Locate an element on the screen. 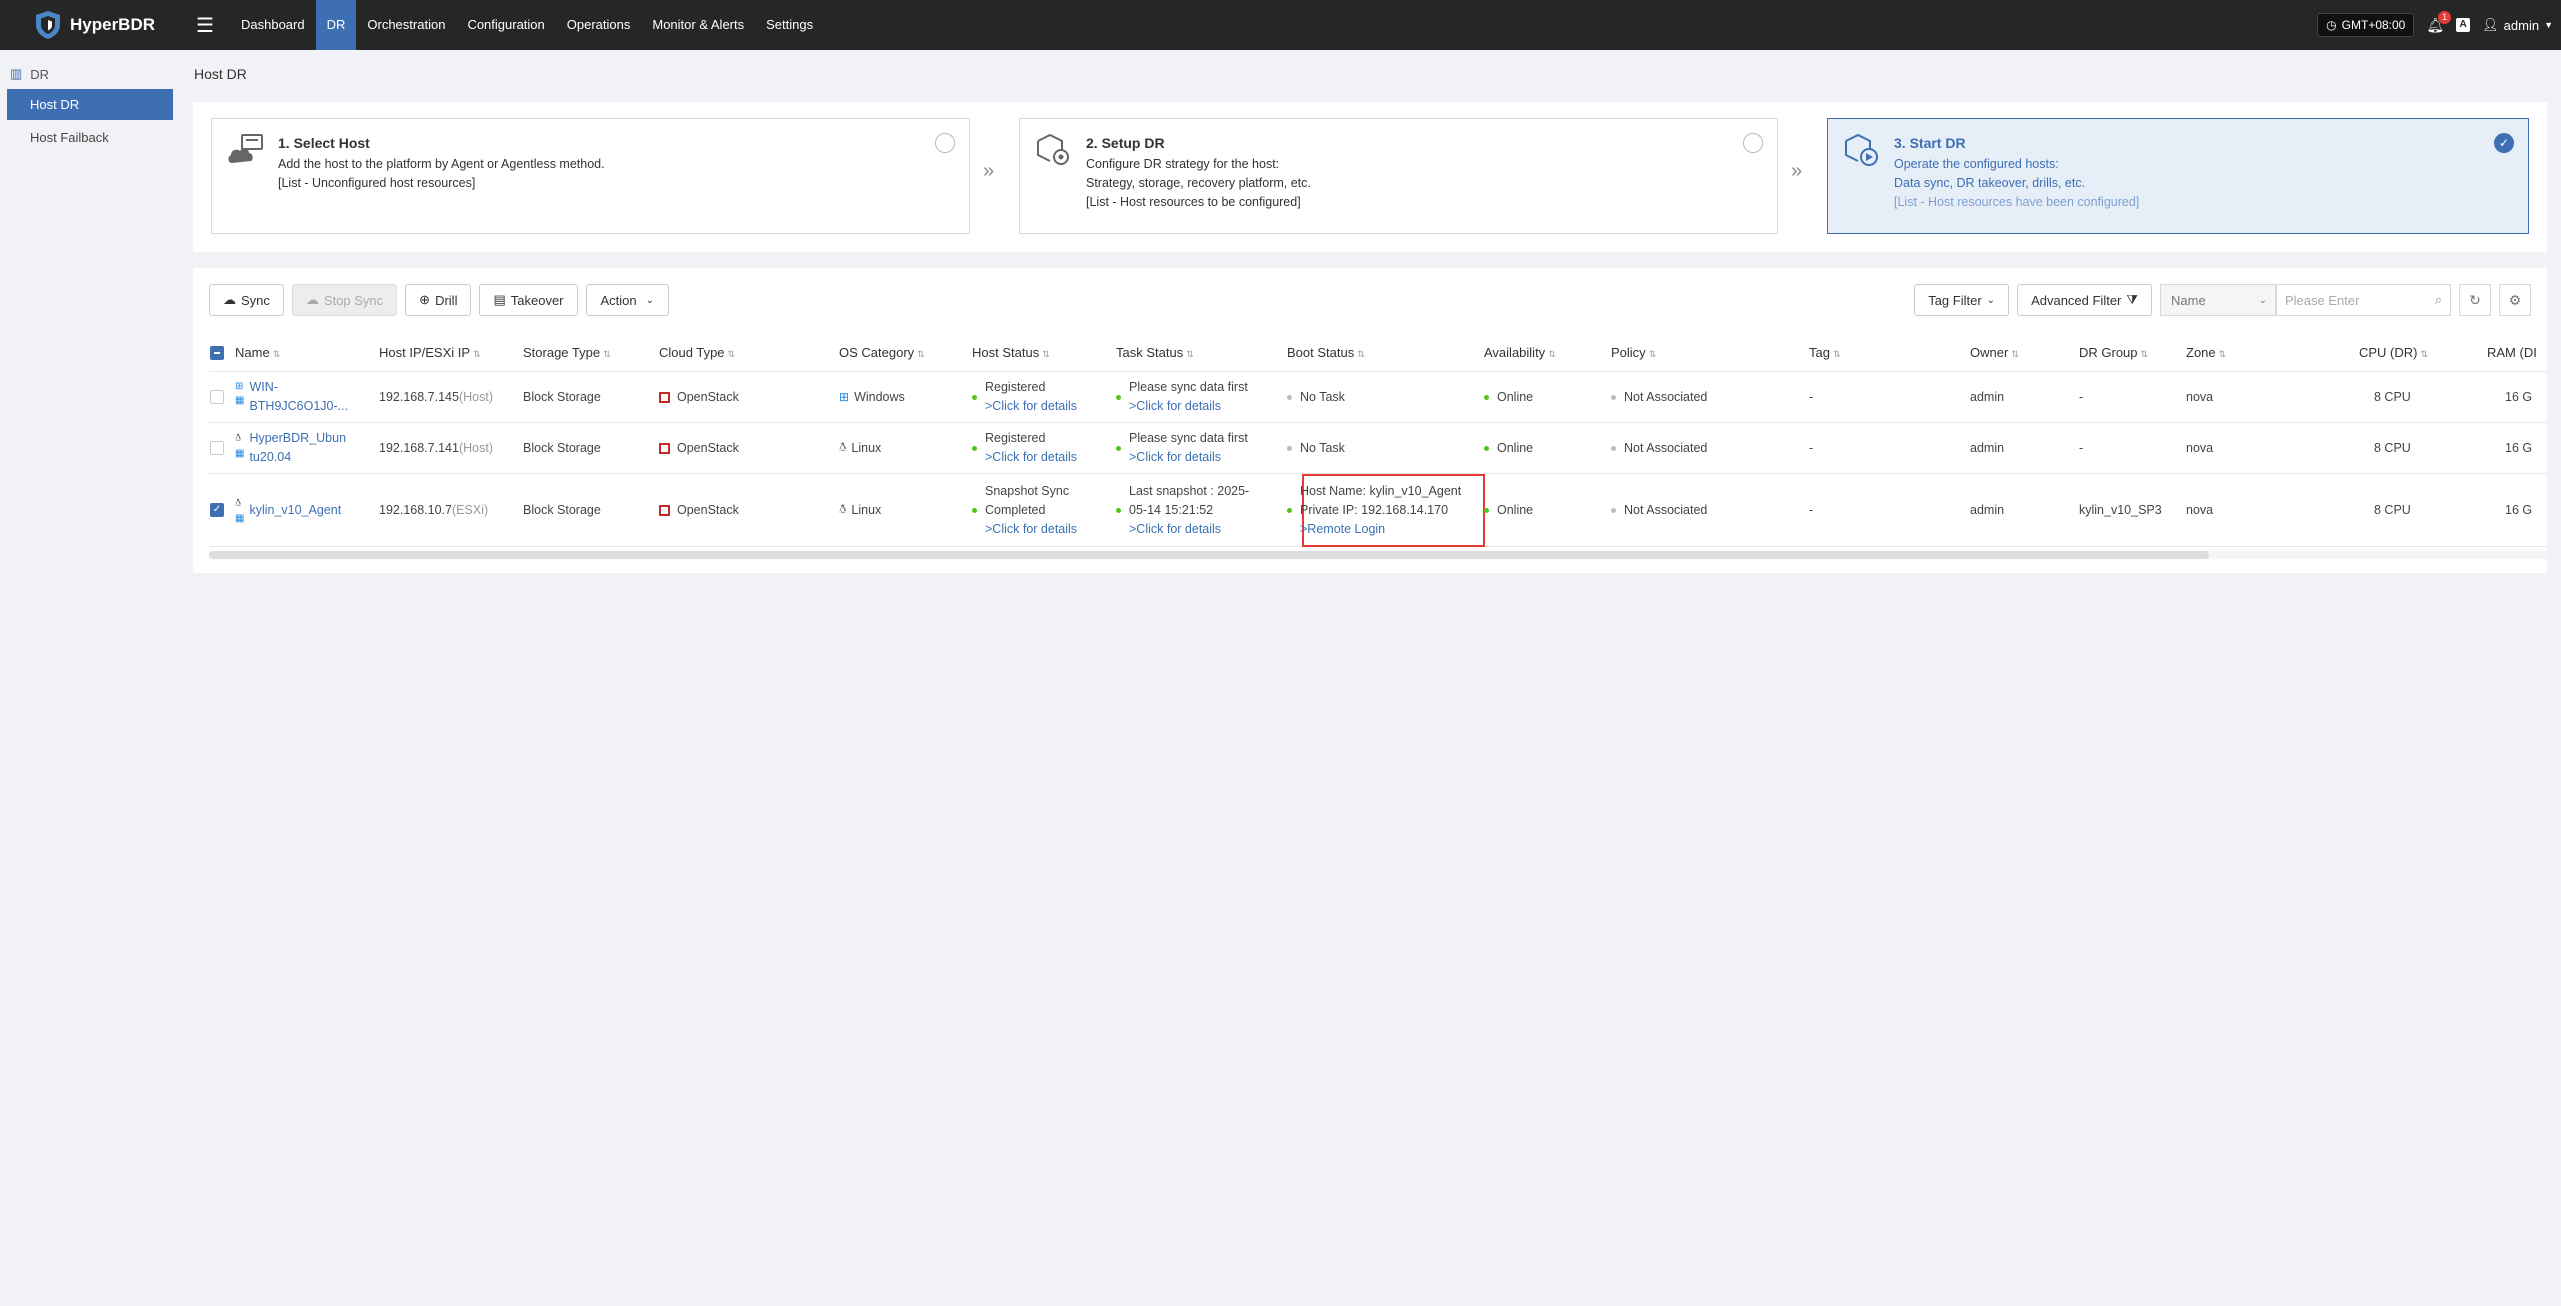 This screenshot has height=1306, width=2561. select-all-checkbox is located at coordinates (217, 353).